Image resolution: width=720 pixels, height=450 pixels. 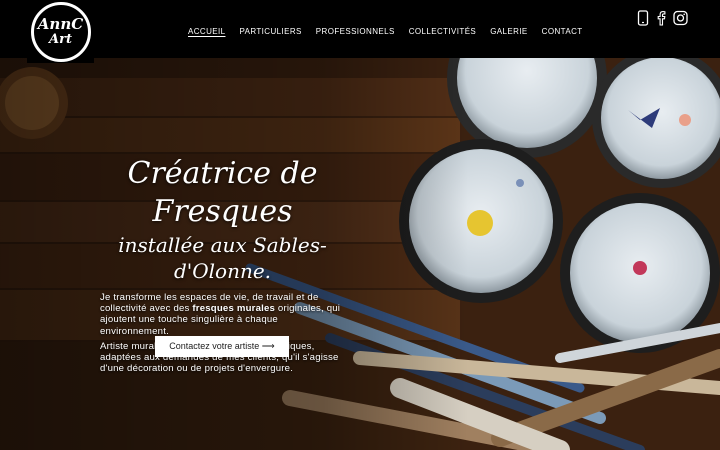 What do you see at coordinates (270, 31) in the screenshot?
I see `nav-item-particuliers: Particuliers` at bounding box center [270, 31].